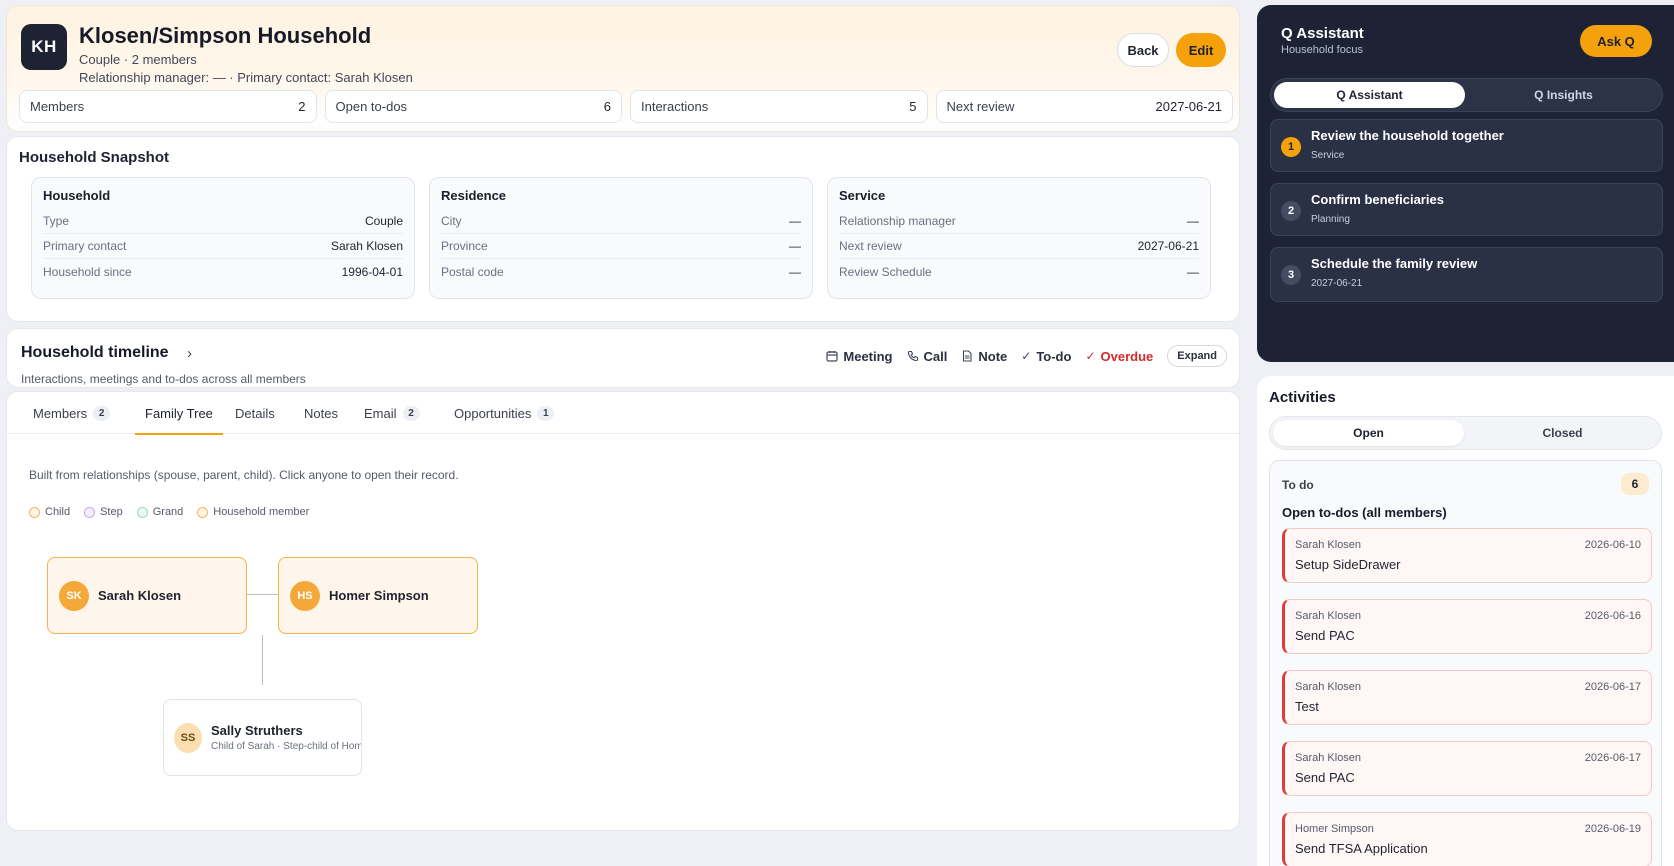 Image resolution: width=1674 pixels, height=866 pixels. What do you see at coordinates (913, 106) in the screenshot?
I see `stat-value: 5` at bounding box center [913, 106].